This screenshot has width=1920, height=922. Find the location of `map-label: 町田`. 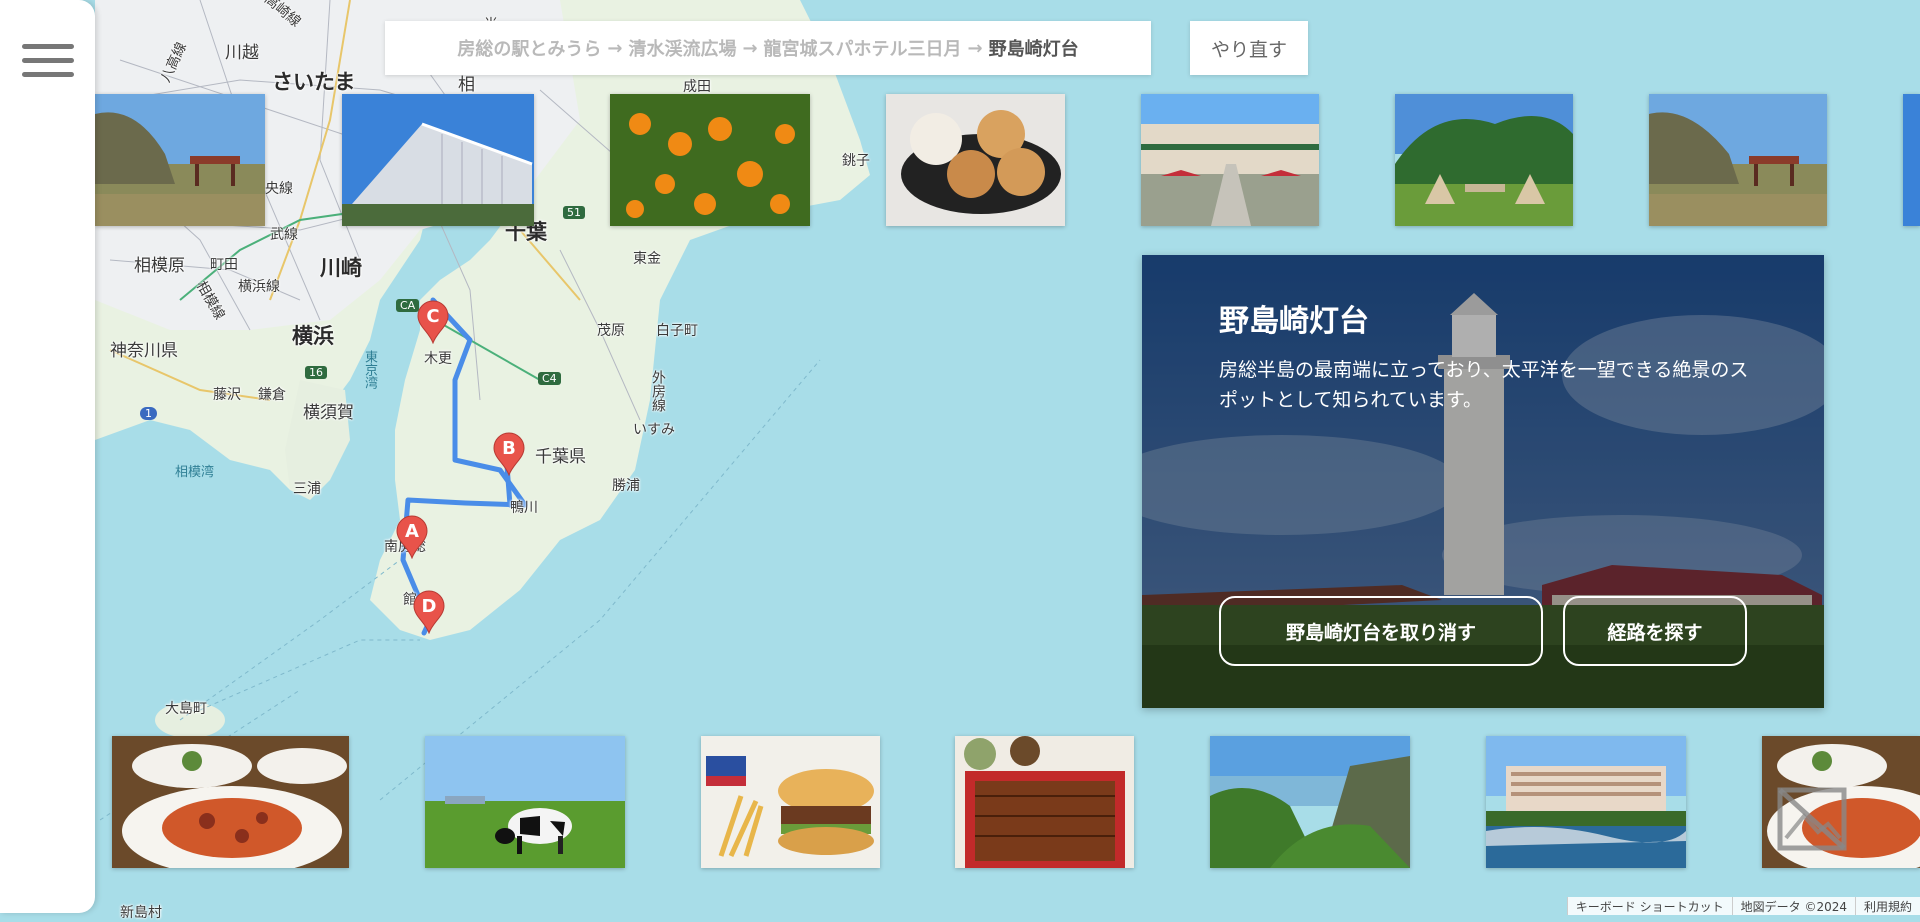

map-label: 町田 is located at coordinates (224, 265).